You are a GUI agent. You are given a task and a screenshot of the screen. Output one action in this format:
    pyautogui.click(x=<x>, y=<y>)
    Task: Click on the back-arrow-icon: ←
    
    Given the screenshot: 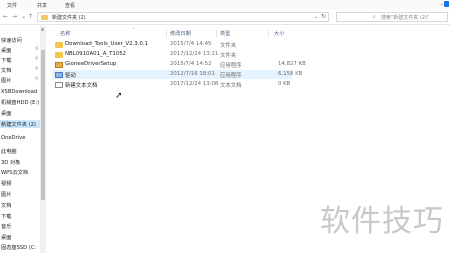 What is the action you would take?
    pyautogui.click(x=5, y=16)
    